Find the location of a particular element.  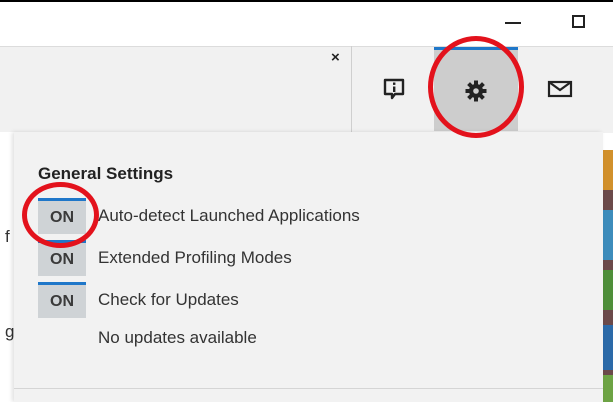

info-comment-icon is located at coordinates (394, 89).